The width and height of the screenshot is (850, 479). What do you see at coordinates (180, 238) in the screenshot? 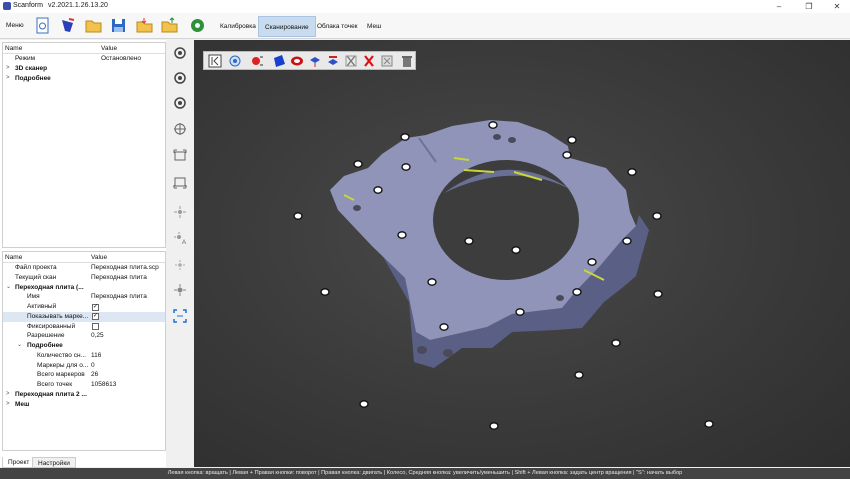
I see `light-a-icon: A` at bounding box center [180, 238].